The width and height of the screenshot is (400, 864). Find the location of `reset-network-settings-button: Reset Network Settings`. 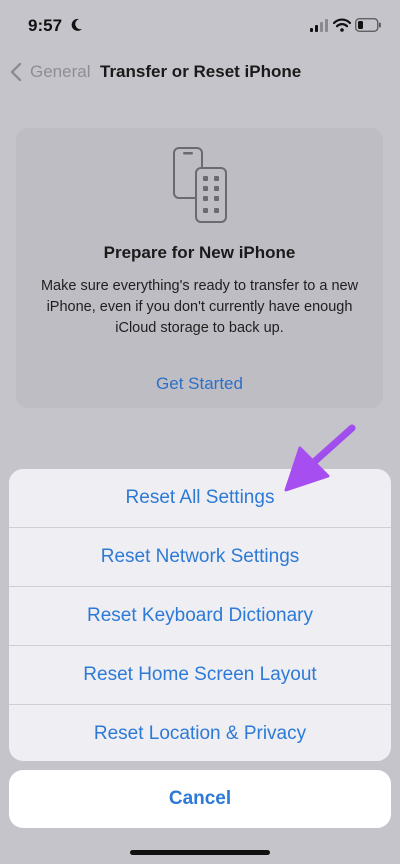

reset-network-settings-button: Reset Network Settings is located at coordinates (200, 557).